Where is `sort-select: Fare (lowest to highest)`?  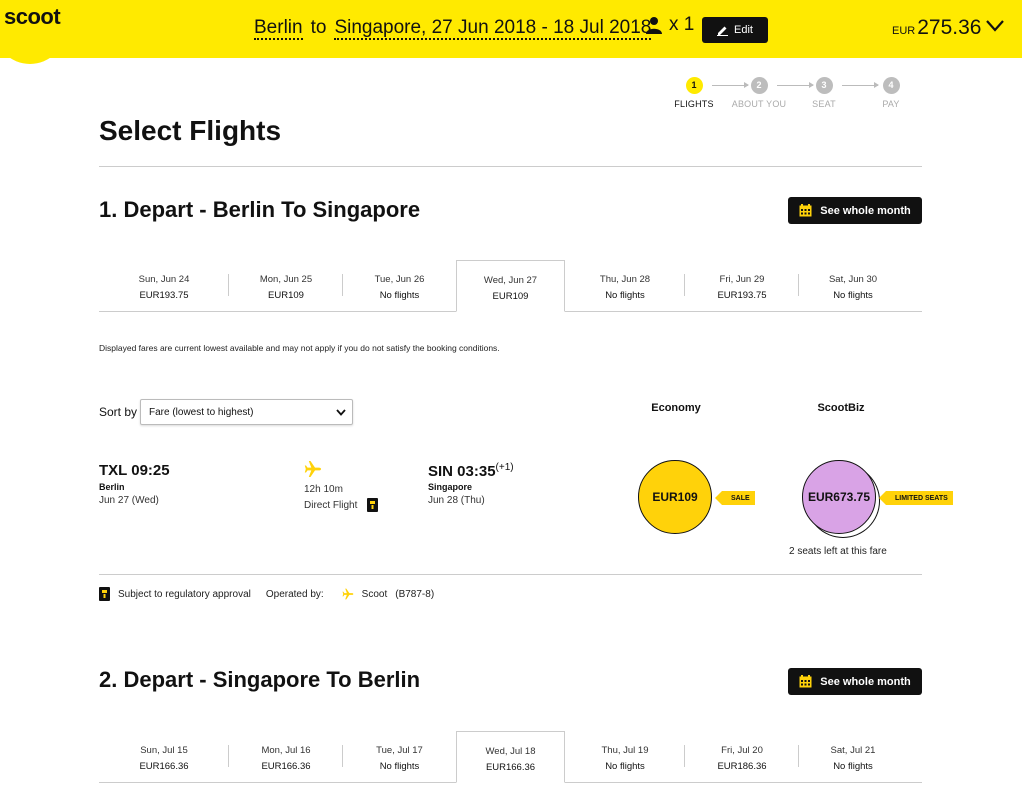 sort-select: Fare (lowest to highest) is located at coordinates (246, 412).